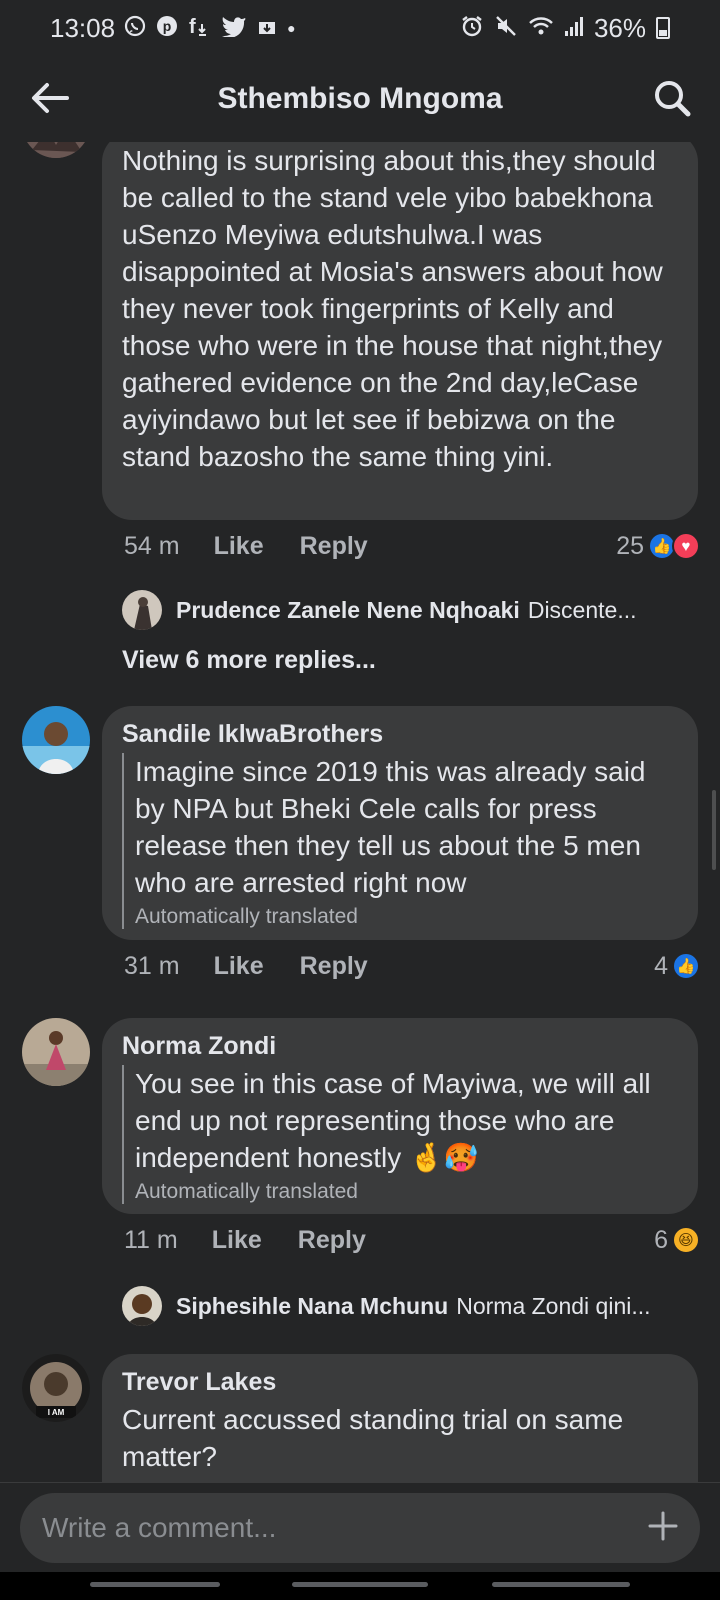 The width and height of the screenshot is (720, 1600). I want to click on comment-composer, so click(360, 1528).